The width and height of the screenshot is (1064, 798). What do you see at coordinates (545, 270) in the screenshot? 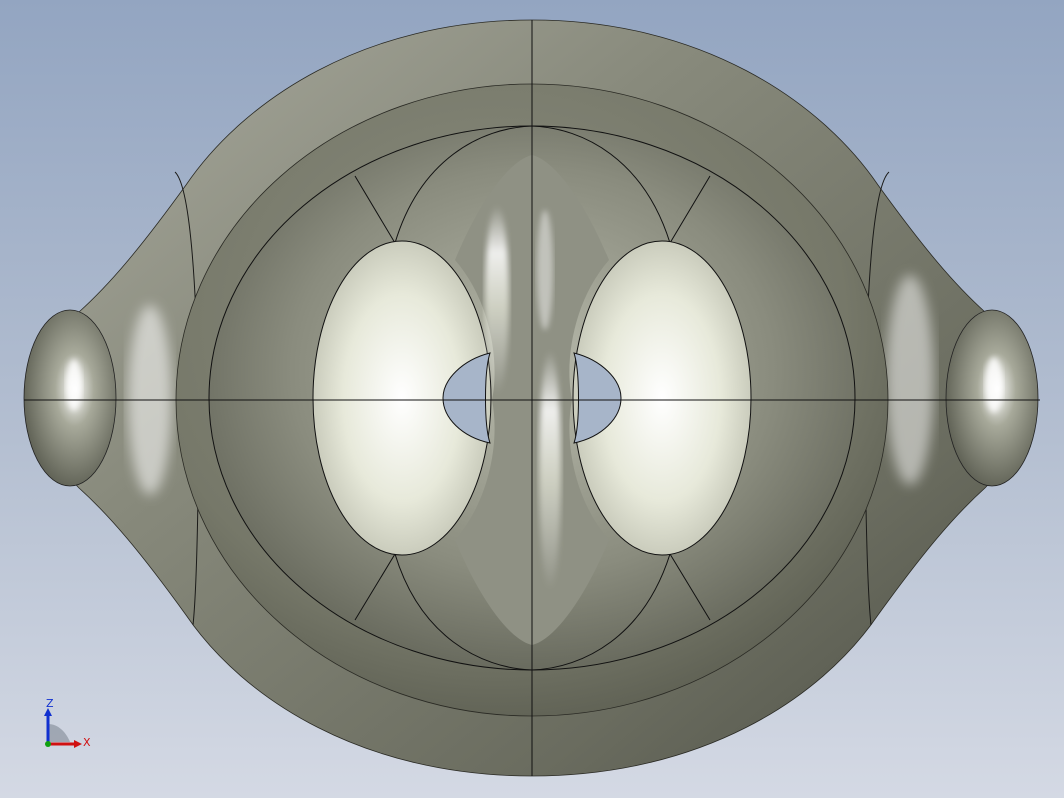
I see `pillar-shine-right` at bounding box center [545, 270].